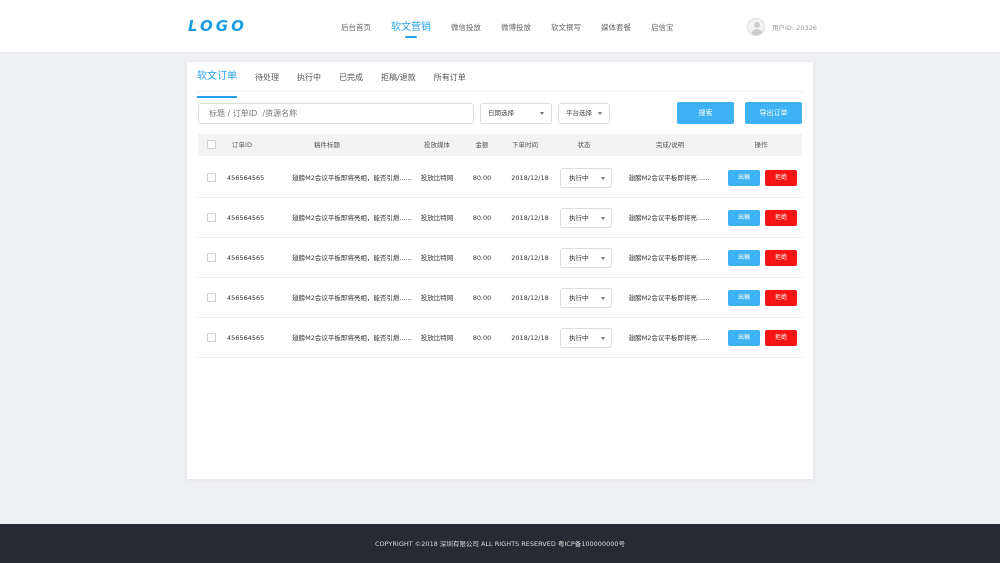 Image resolution: width=1000 pixels, height=563 pixels. I want to click on date-select-label: 日期选择, so click(501, 113).